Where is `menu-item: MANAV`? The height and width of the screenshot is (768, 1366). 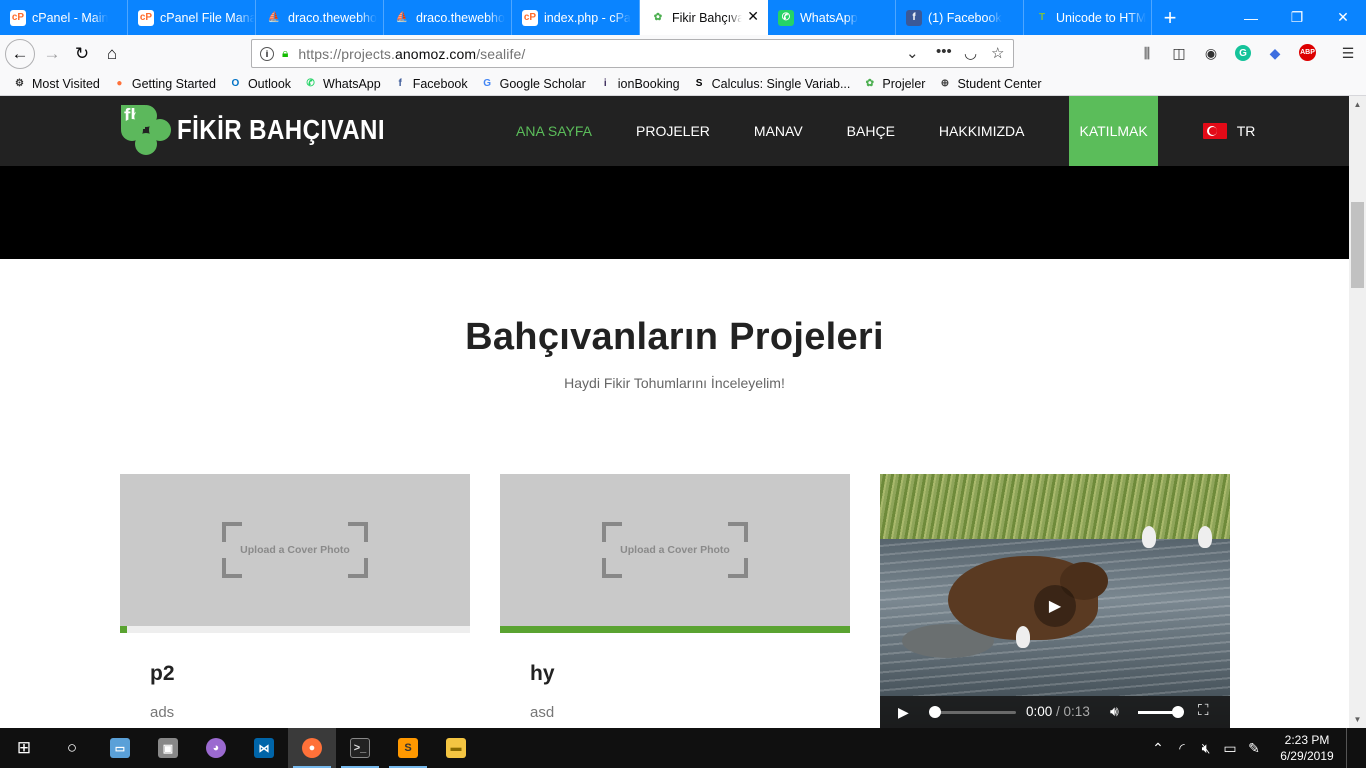 menu-item: MANAV is located at coordinates (778, 131).